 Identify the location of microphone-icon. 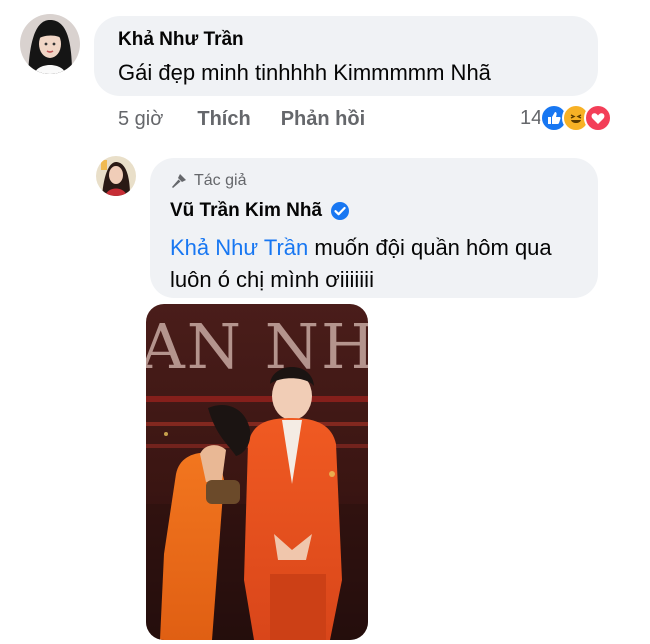
(179, 181).